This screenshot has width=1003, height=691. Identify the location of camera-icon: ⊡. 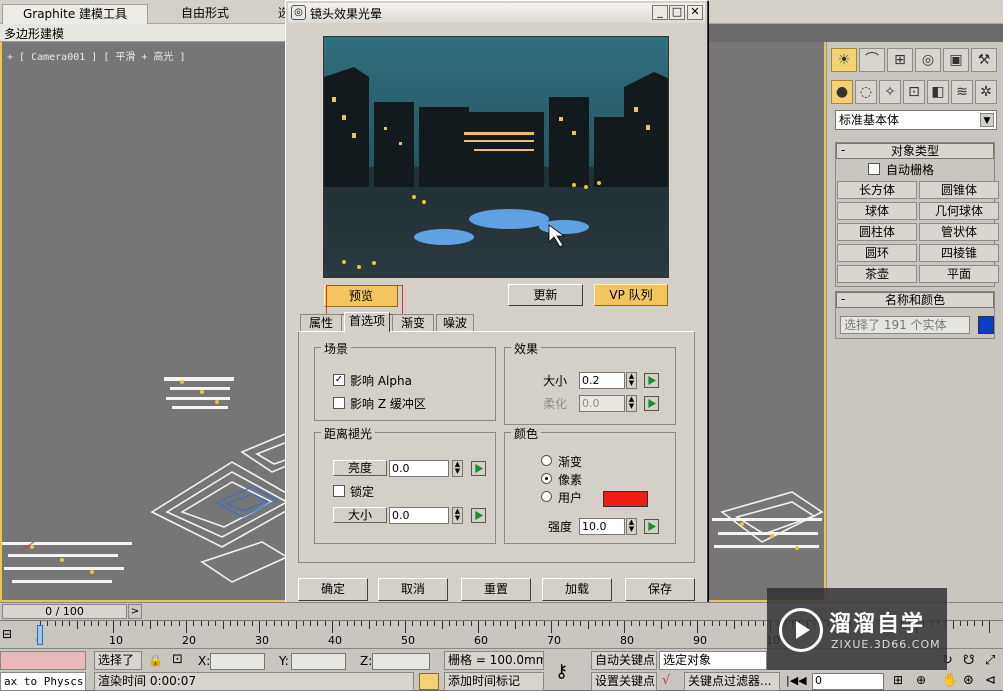
(914, 92).